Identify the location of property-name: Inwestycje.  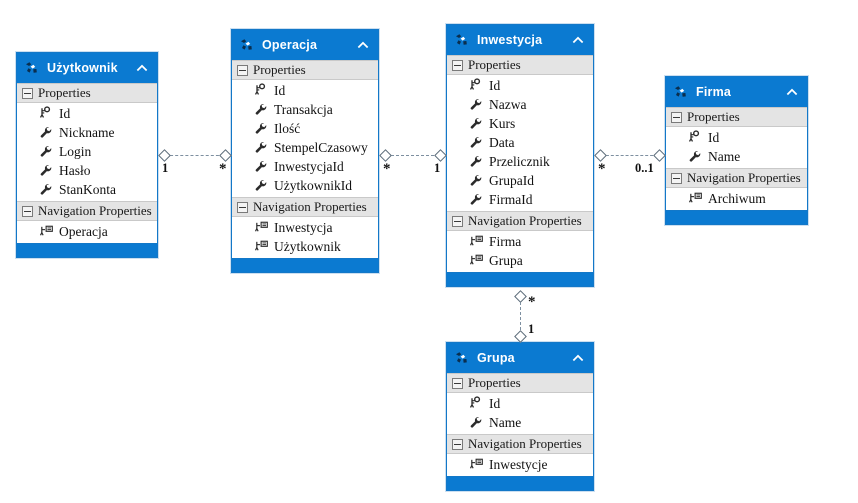
(518, 464).